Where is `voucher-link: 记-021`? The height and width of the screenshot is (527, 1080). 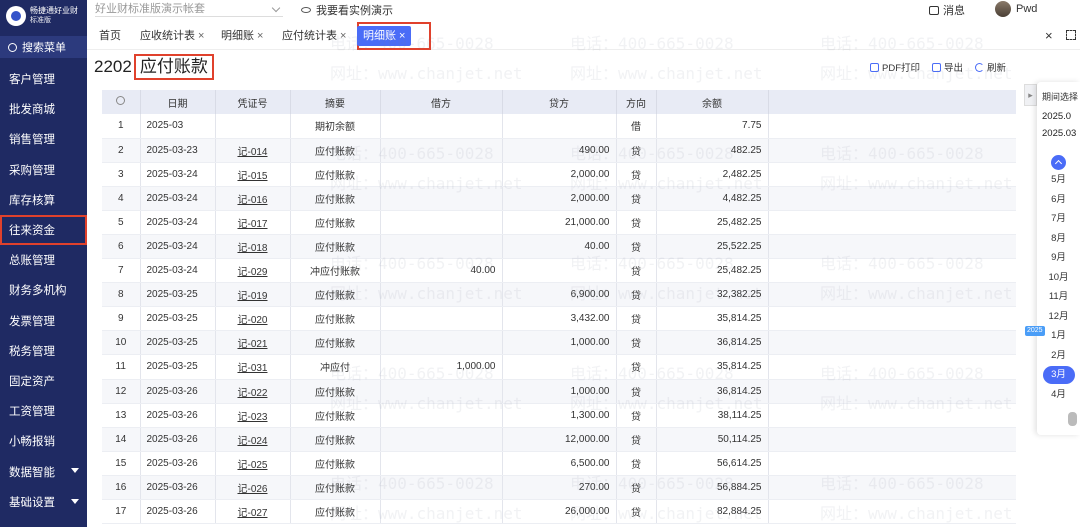
voucher-link: 记-021 is located at coordinates (253, 343).